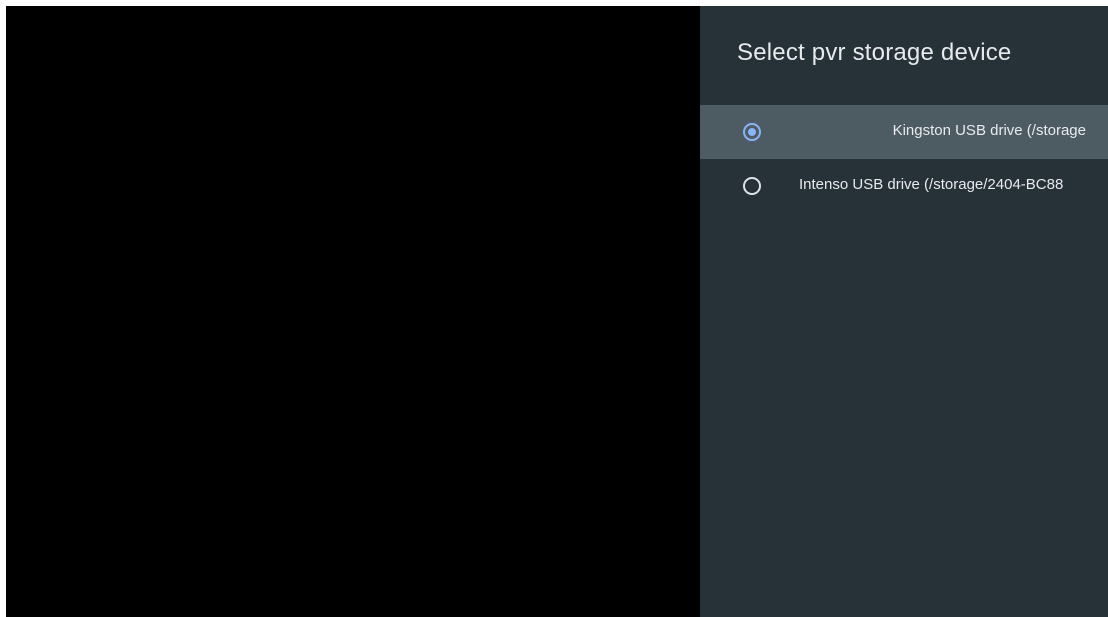 The image size is (1108, 617). Describe the element at coordinates (874, 52) in the screenshot. I see `panel-title: Select pvr storage device` at that location.